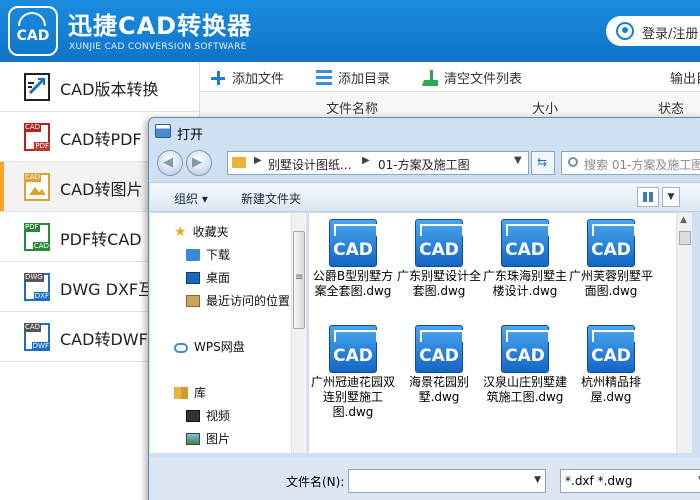 The width and height of the screenshot is (700, 500). Describe the element at coordinates (430, 78) in the screenshot. I see `broom-icon` at that location.